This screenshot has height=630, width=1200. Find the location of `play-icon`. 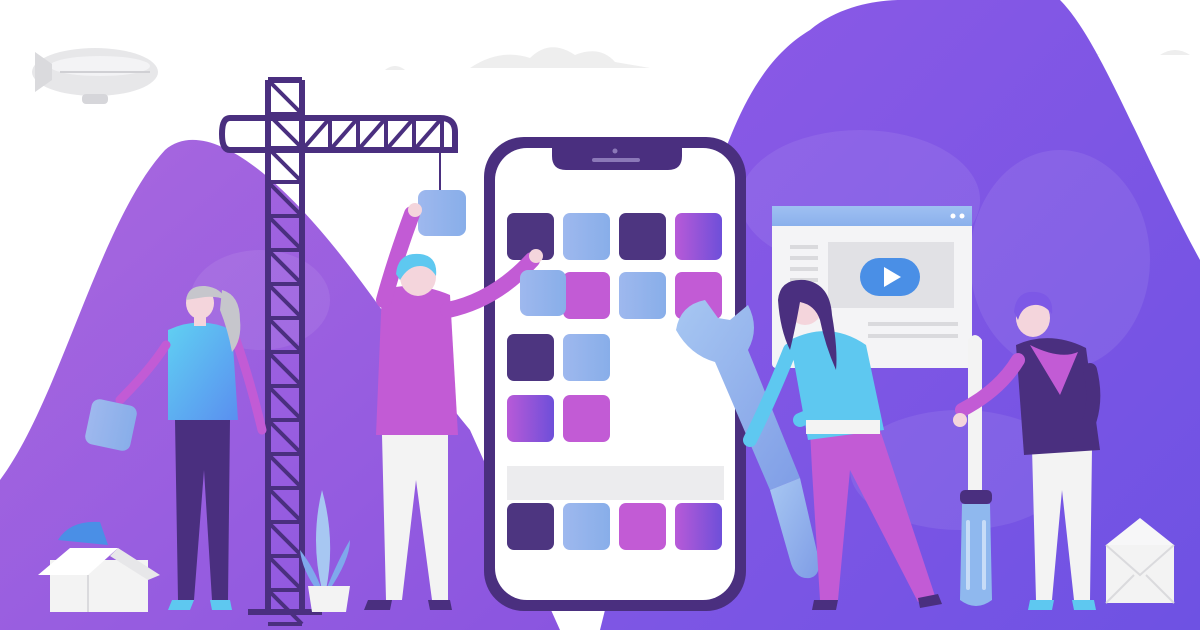

play-icon is located at coordinates (890, 277).